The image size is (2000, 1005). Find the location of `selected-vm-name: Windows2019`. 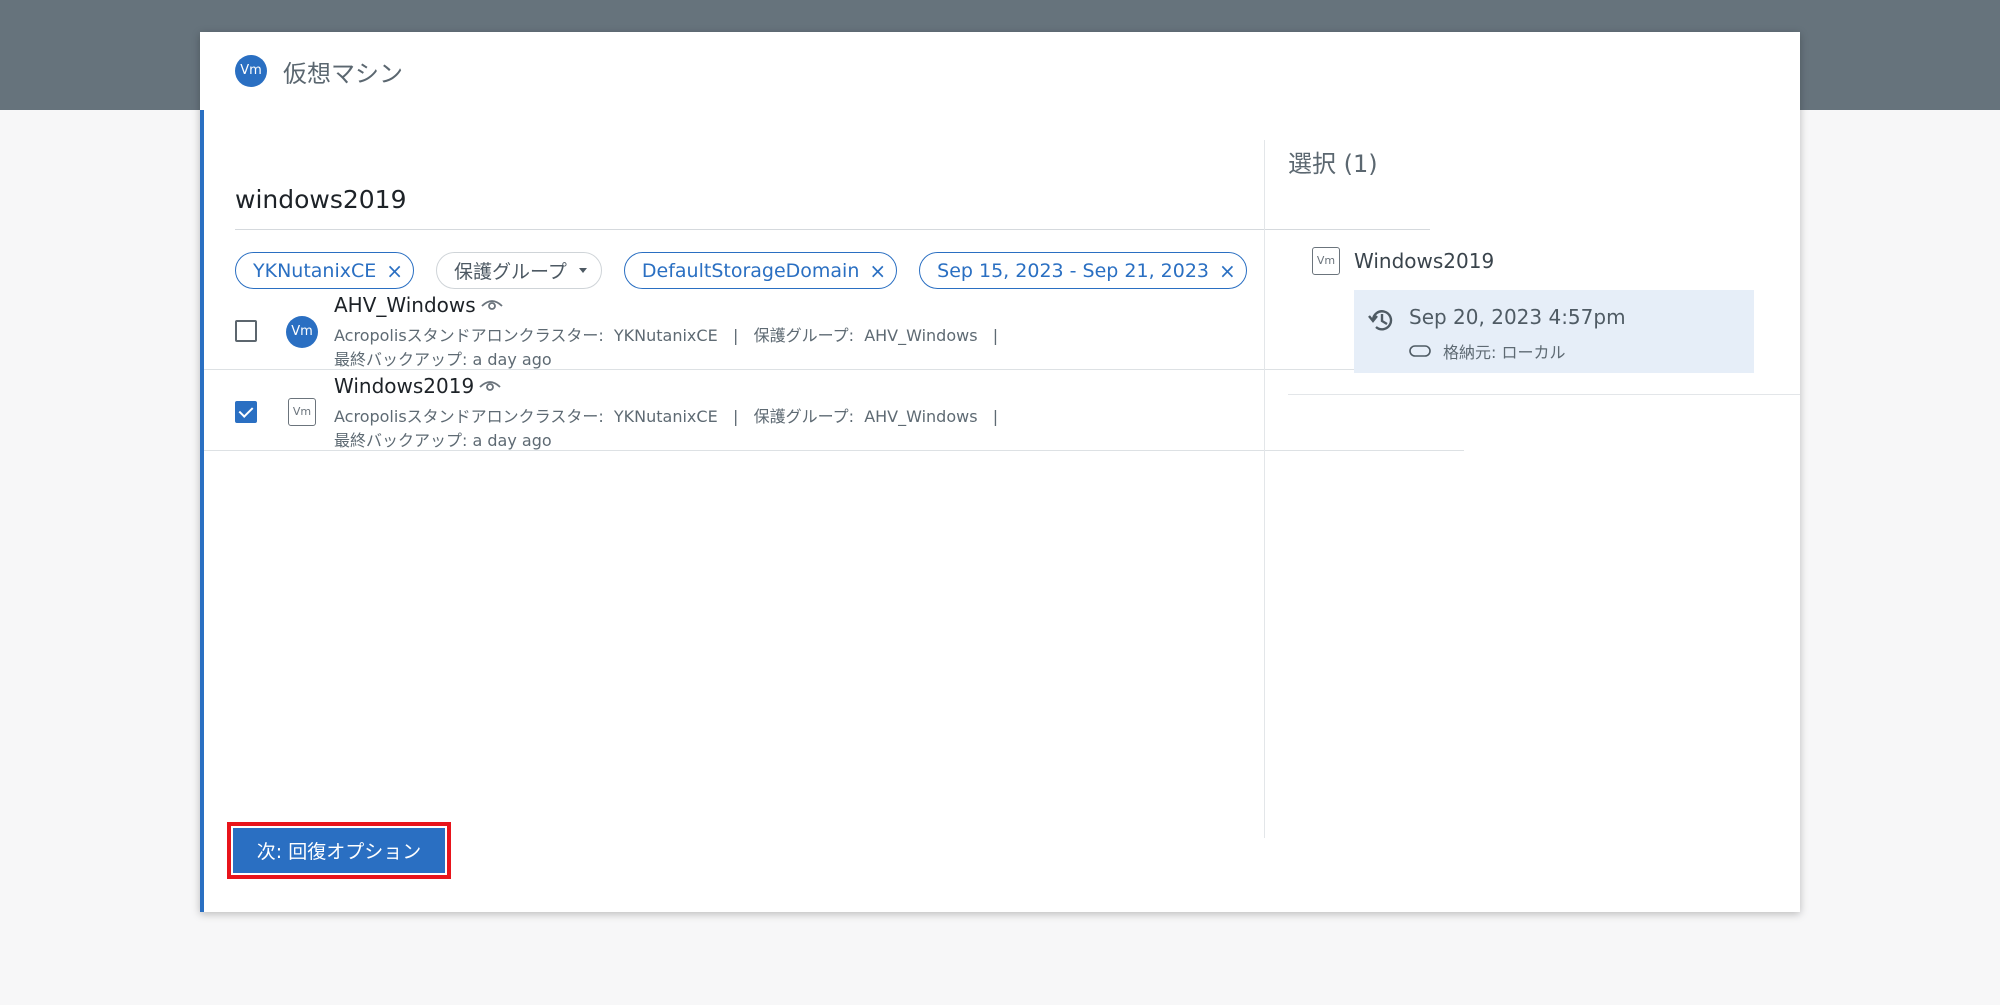

selected-vm-name: Windows2019 is located at coordinates (1424, 261).